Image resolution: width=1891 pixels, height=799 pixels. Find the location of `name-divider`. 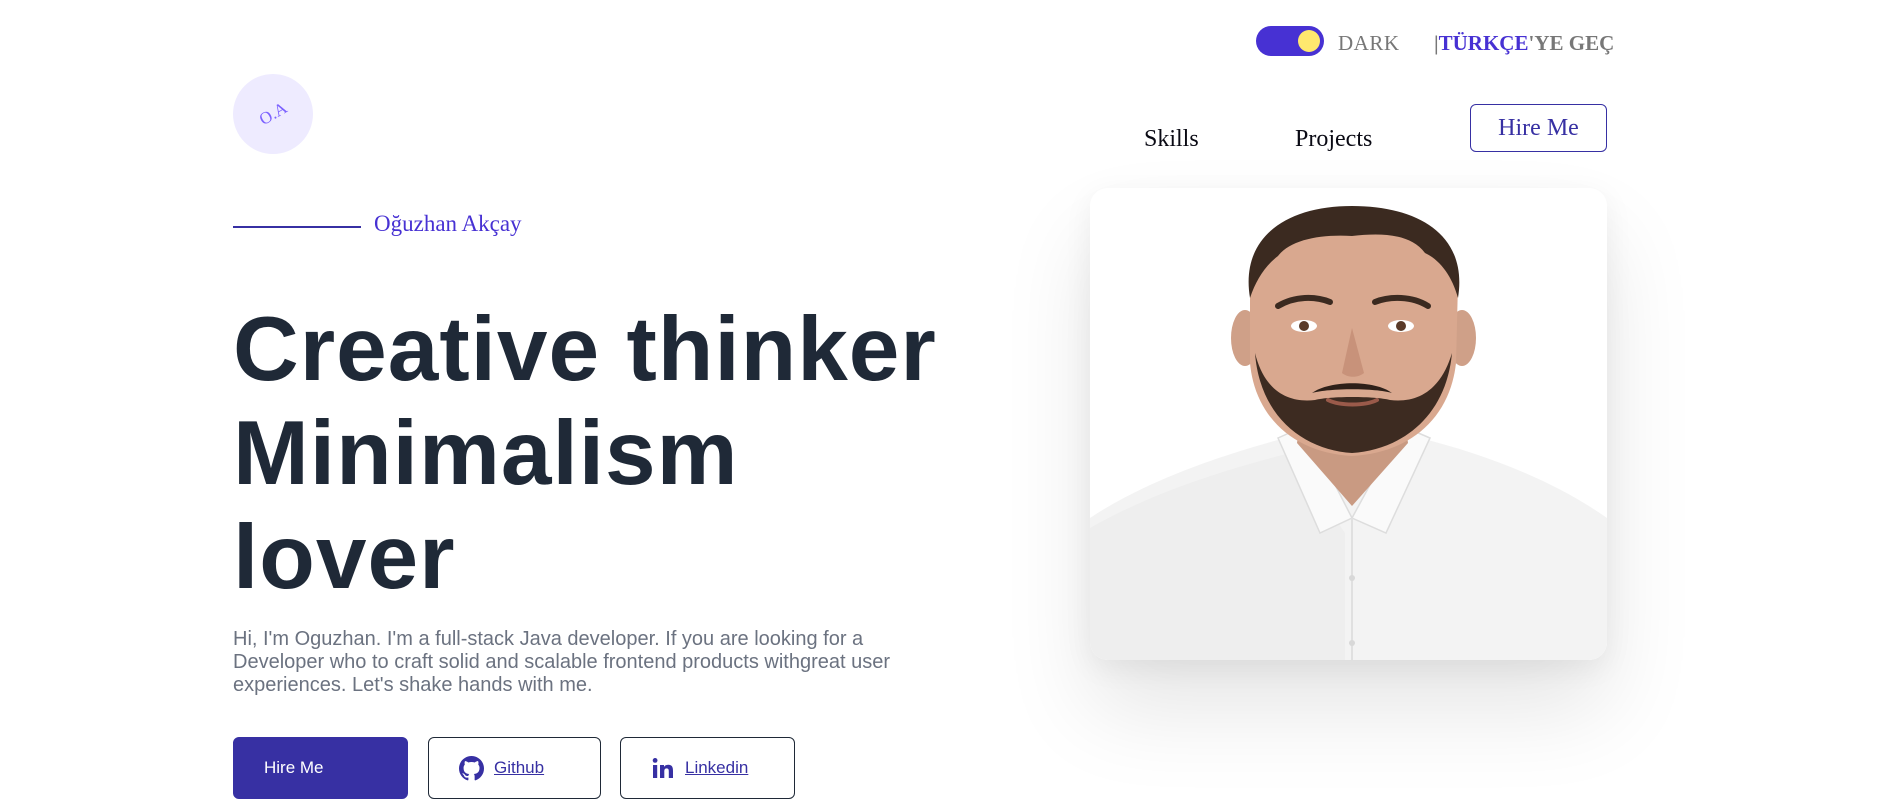

name-divider is located at coordinates (297, 227).